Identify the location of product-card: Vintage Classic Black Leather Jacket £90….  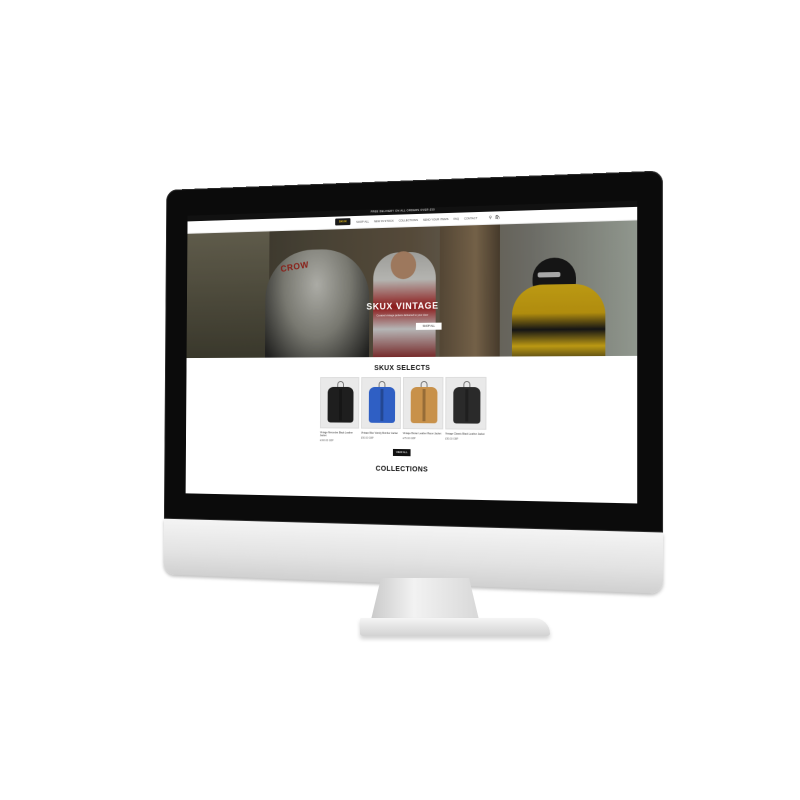
(465, 410).